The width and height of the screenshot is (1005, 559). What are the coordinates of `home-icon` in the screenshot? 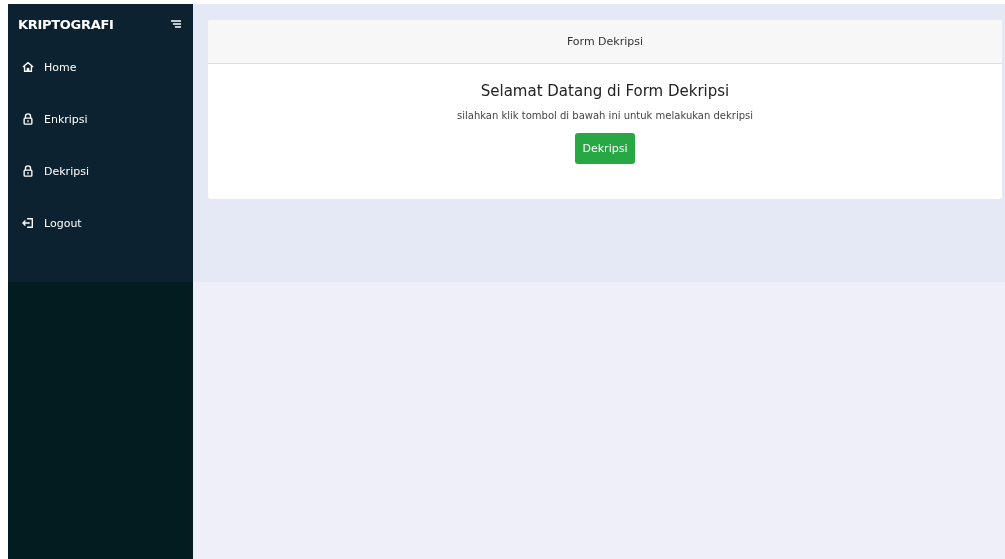 It's located at (28, 67).